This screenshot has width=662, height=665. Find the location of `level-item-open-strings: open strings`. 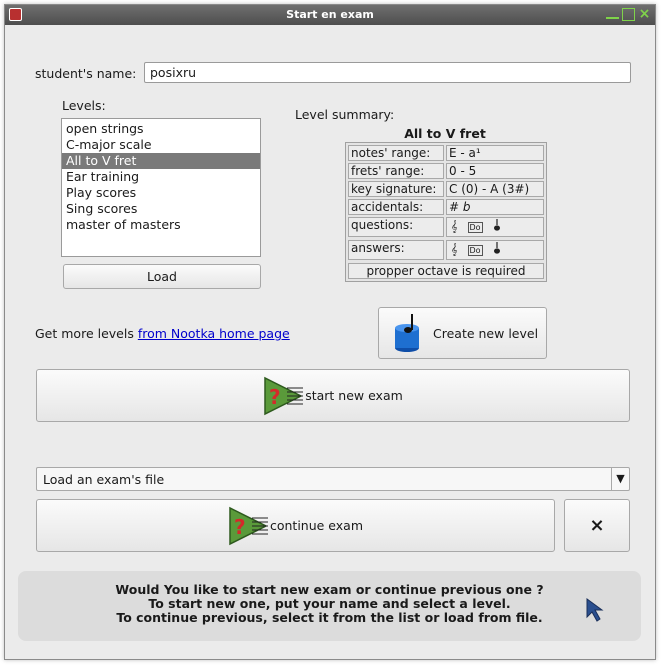

level-item-open-strings: open strings is located at coordinates (161, 129).